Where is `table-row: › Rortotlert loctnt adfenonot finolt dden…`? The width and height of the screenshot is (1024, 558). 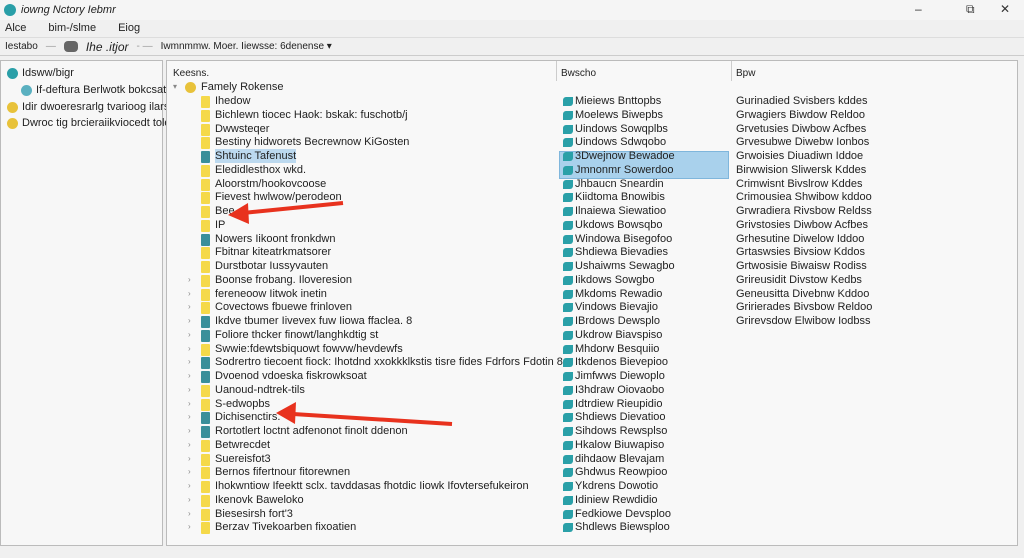
table-row: › Rortotlert loctnt adfenonot finolt dden… is located at coordinates (592, 431).